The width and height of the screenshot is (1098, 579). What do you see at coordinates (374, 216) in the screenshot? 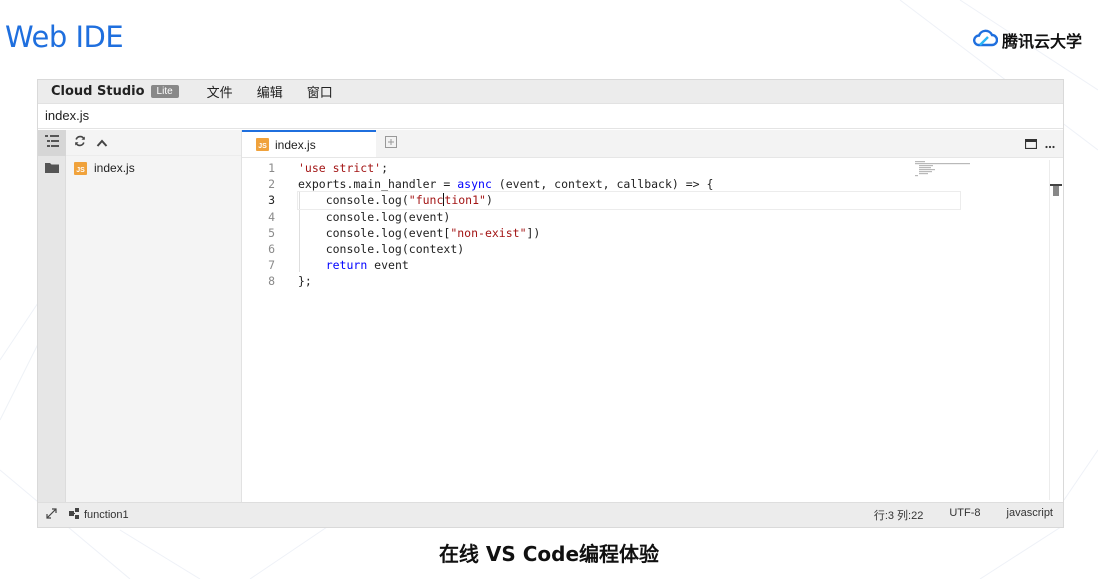
I see `code-token: console.log(event)` at bounding box center [374, 216].